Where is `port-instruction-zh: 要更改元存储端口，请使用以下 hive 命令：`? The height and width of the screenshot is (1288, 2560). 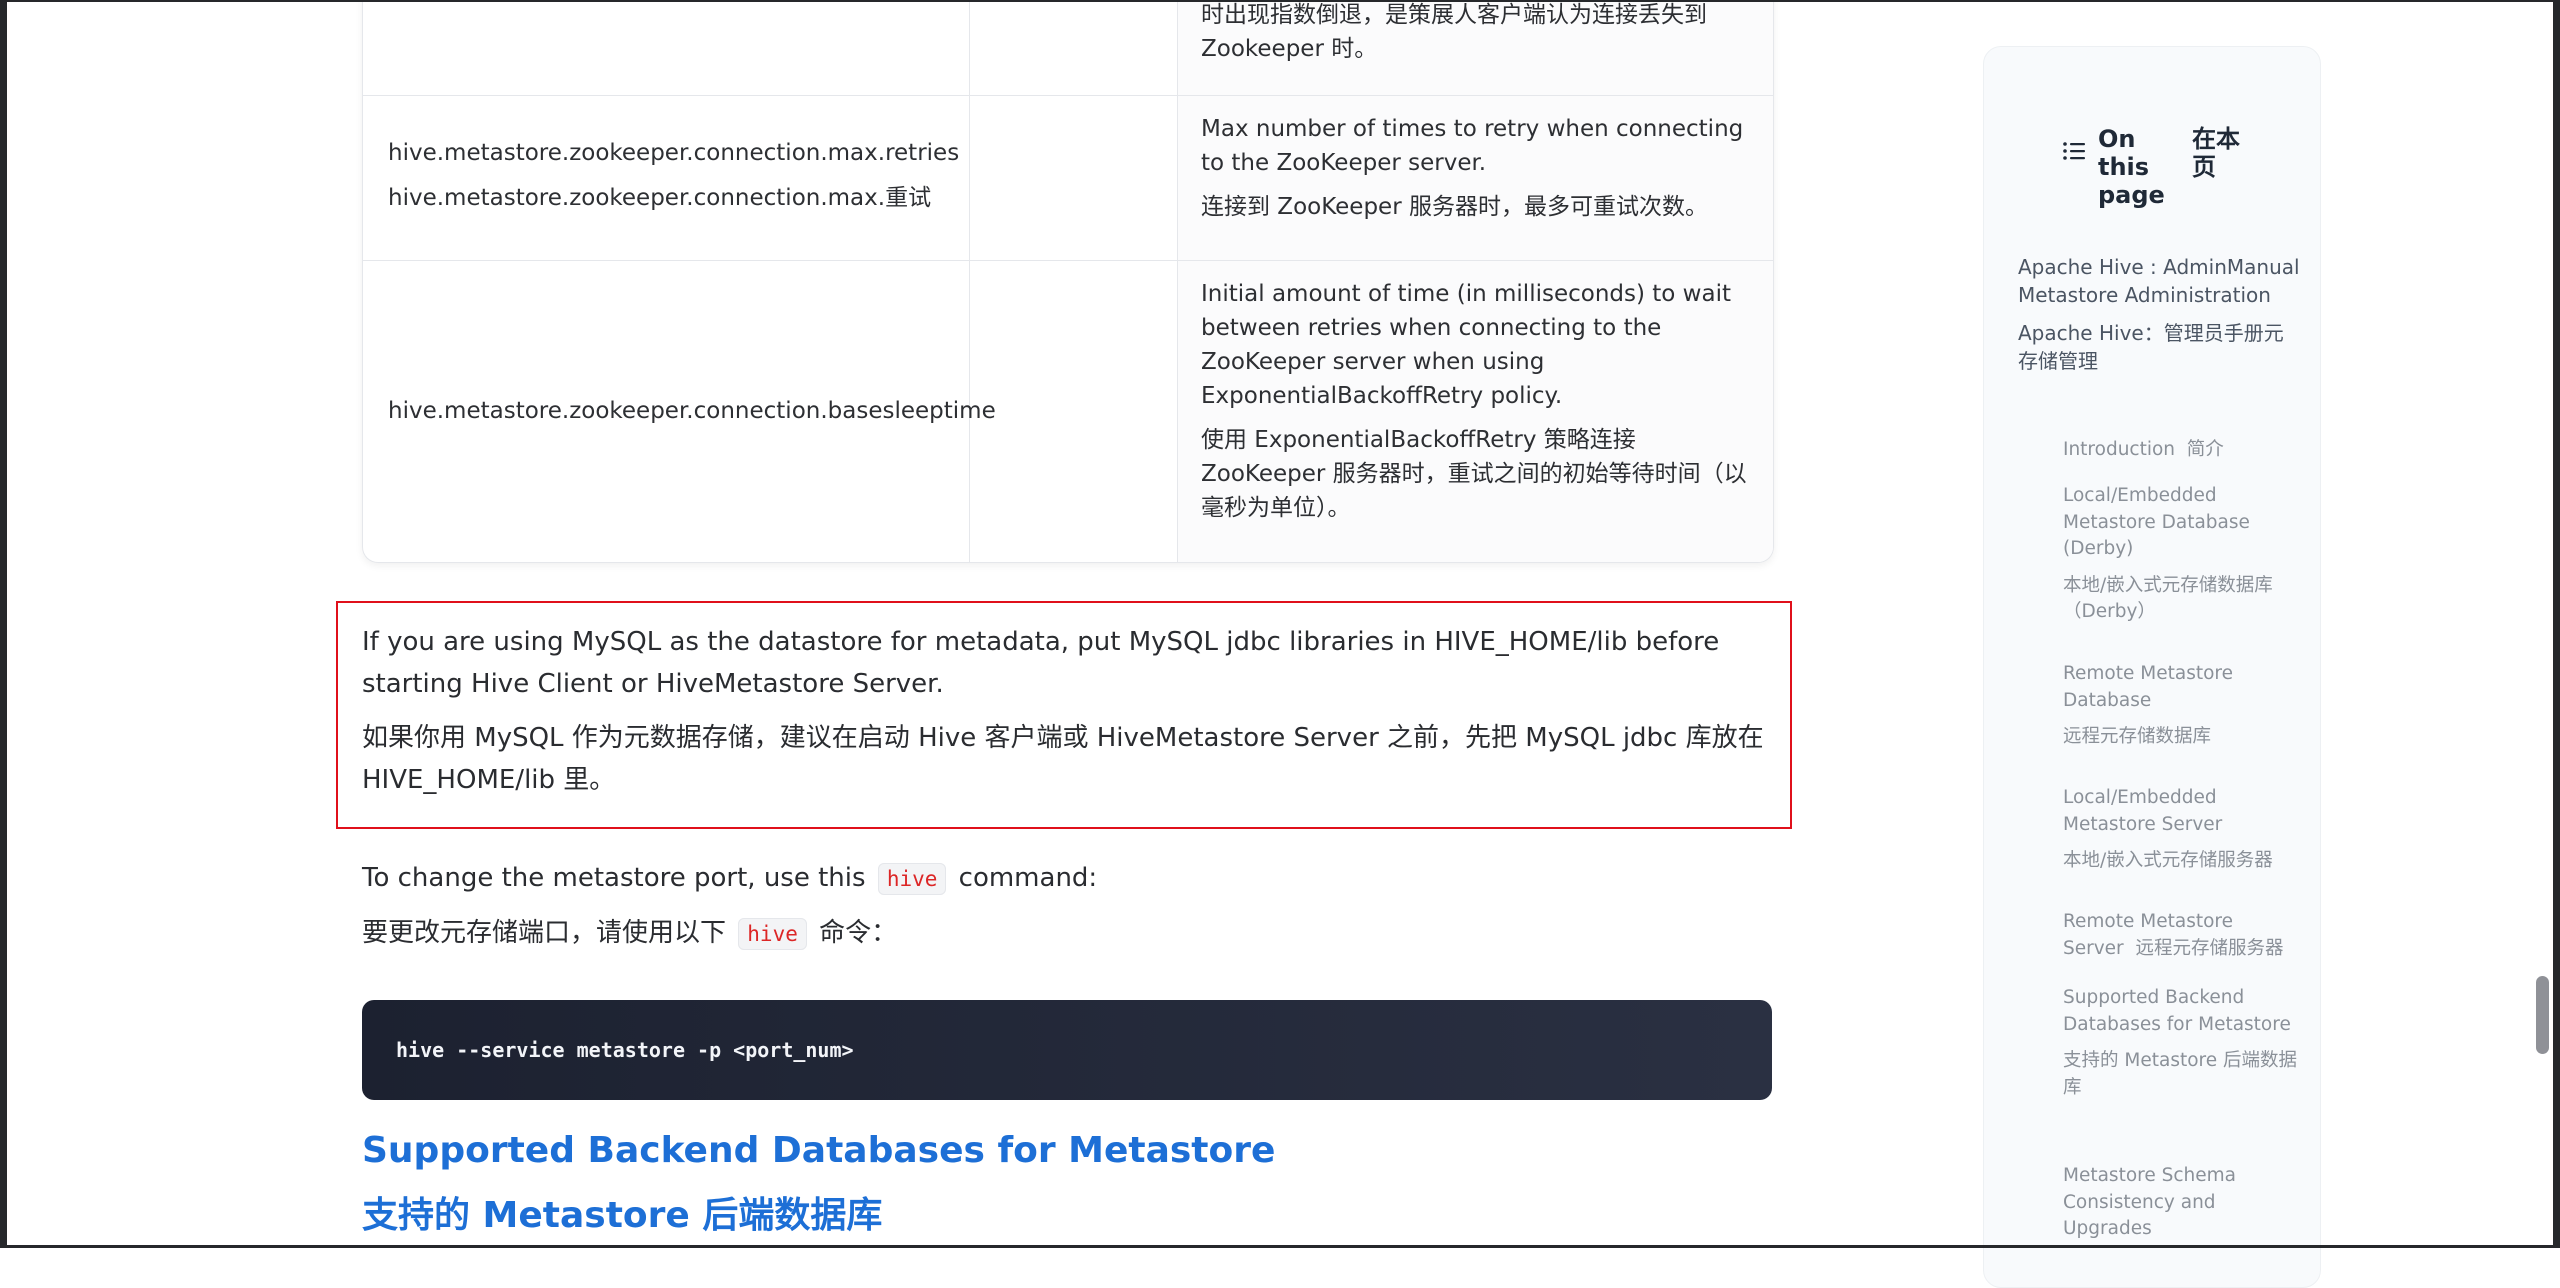 port-instruction-zh: 要更改元存储端口，请使用以下 hive 命令： is located at coordinates (630, 934).